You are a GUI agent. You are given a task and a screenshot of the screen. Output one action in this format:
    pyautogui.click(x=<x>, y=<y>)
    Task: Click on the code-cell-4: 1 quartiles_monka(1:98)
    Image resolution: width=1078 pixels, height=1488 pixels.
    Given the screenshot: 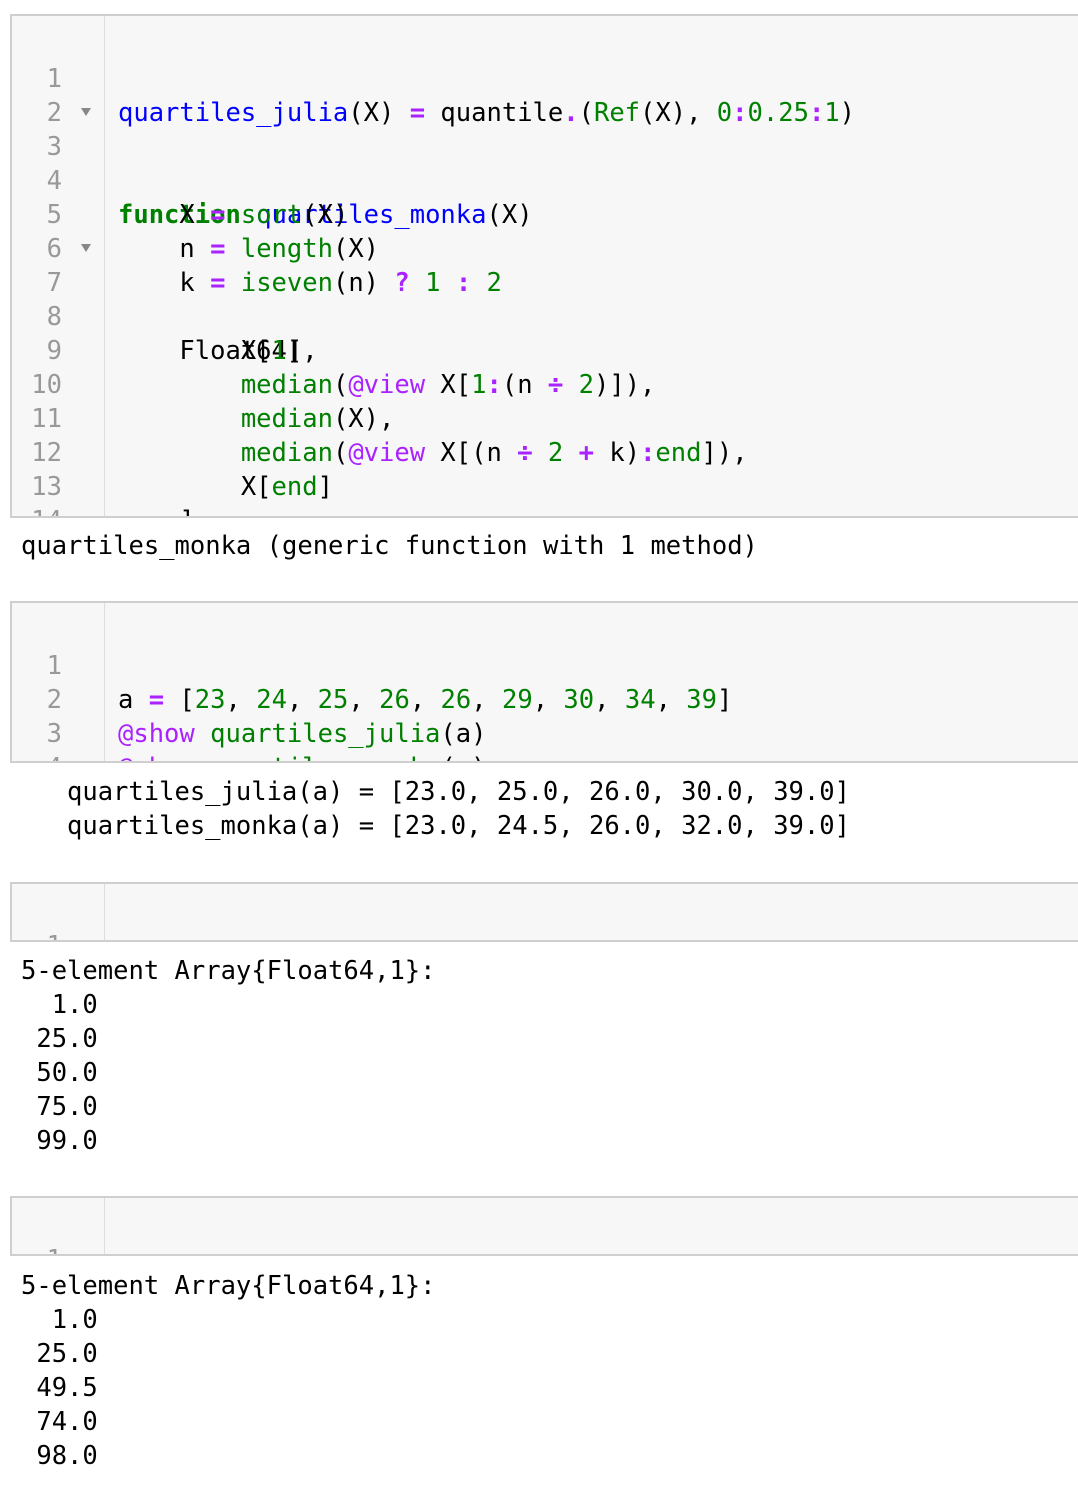 What is the action you would take?
    pyautogui.click(x=544, y=1226)
    